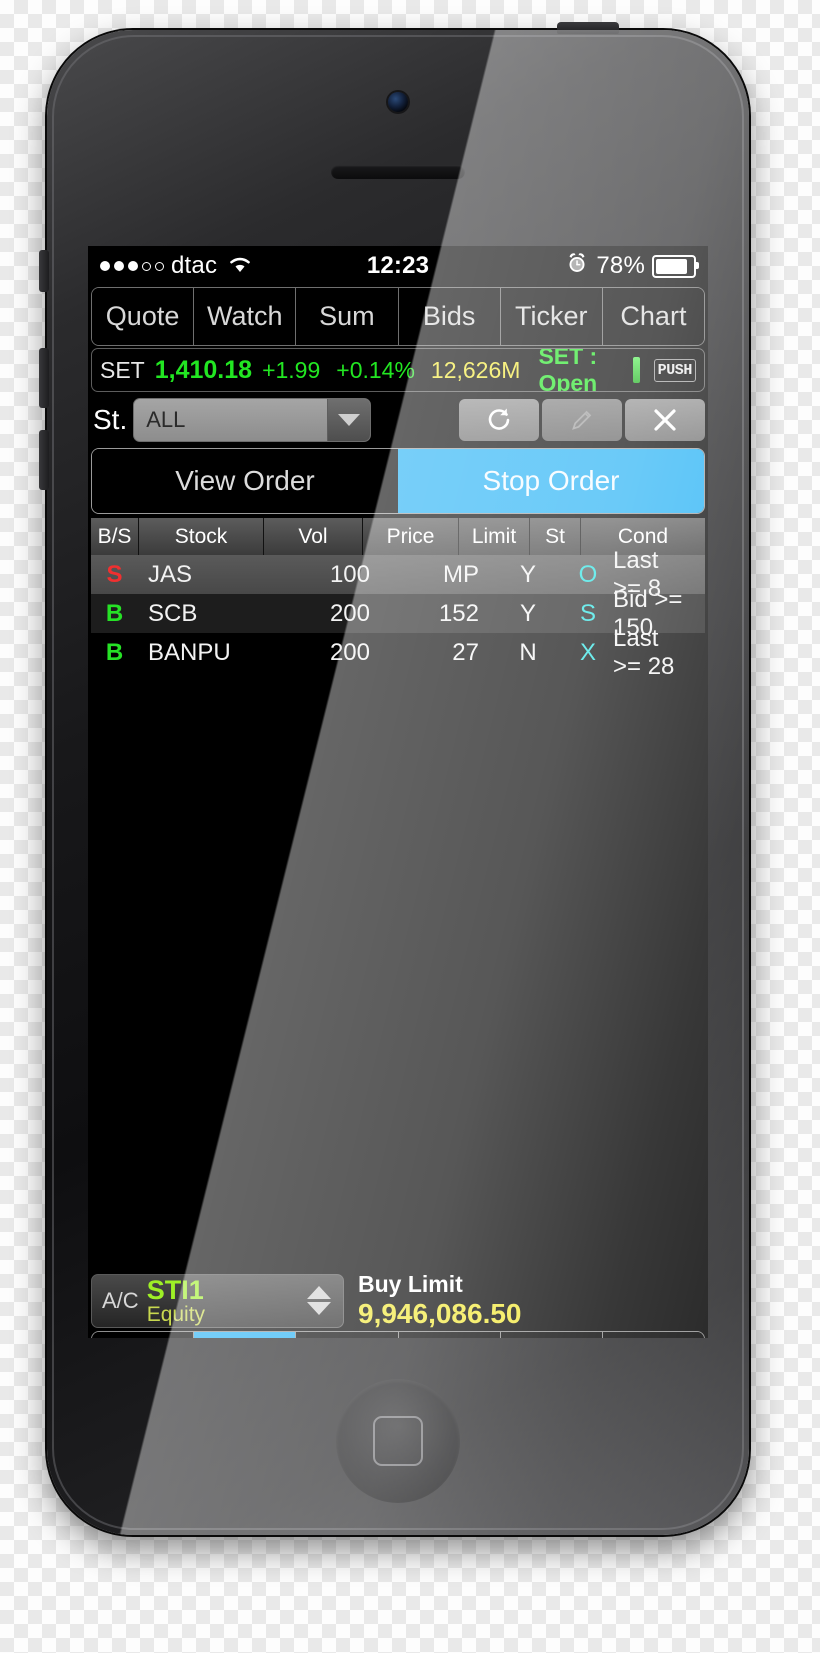 The image size is (820, 1653). What do you see at coordinates (410, 1283) in the screenshot?
I see `buy-limit-label: Buy Limit` at bounding box center [410, 1283].